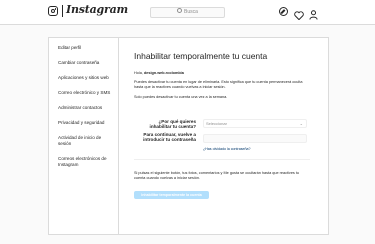 The image size is (375, 244). What do you see at coordinates (255, 138) in the screenshot?
I see `password-field` at bounding box center [255, 138].